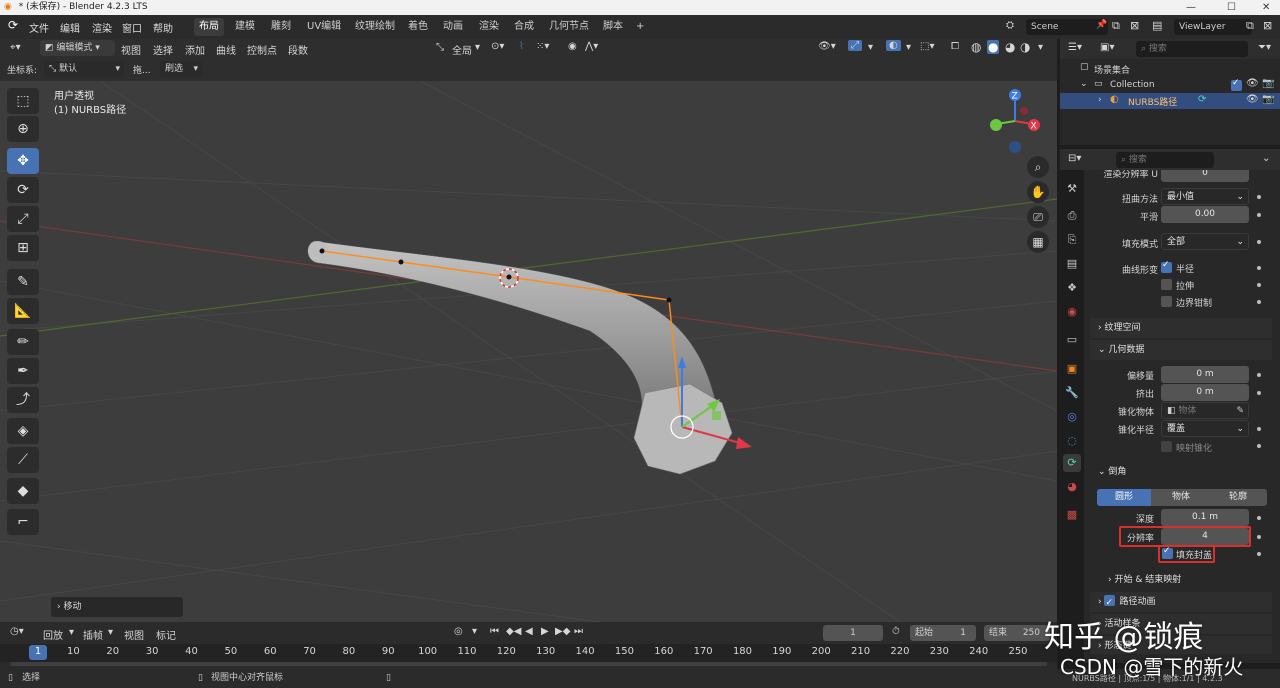 Image resolution: width=1280 pixels, height=688 pixels. Describe the element at coordinates (569, 27) in the screenshot. I see `tab-geometry-nodes: 几何节点` at that location.